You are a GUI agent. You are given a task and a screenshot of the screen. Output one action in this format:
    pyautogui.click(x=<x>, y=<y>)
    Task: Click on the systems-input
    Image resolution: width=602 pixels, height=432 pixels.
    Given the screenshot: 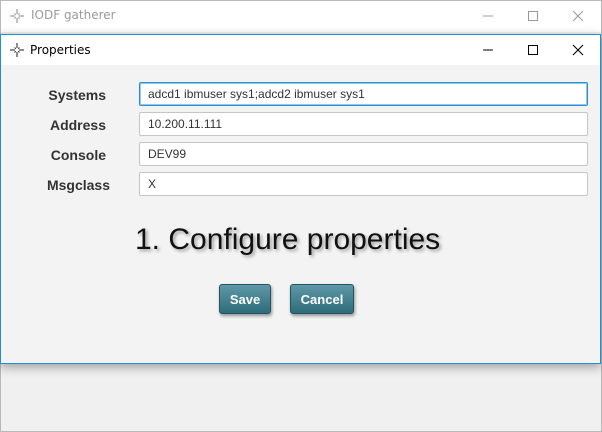 What is the action you would take?
    pyautogui.click(x=363, y=94)
    